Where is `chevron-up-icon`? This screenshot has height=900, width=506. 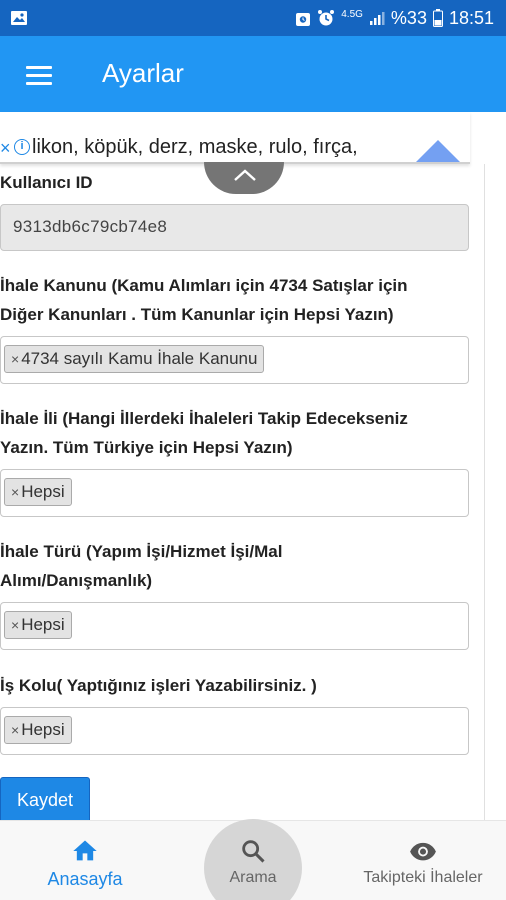
chevron-up-icon is located at coordinates (245, 175).